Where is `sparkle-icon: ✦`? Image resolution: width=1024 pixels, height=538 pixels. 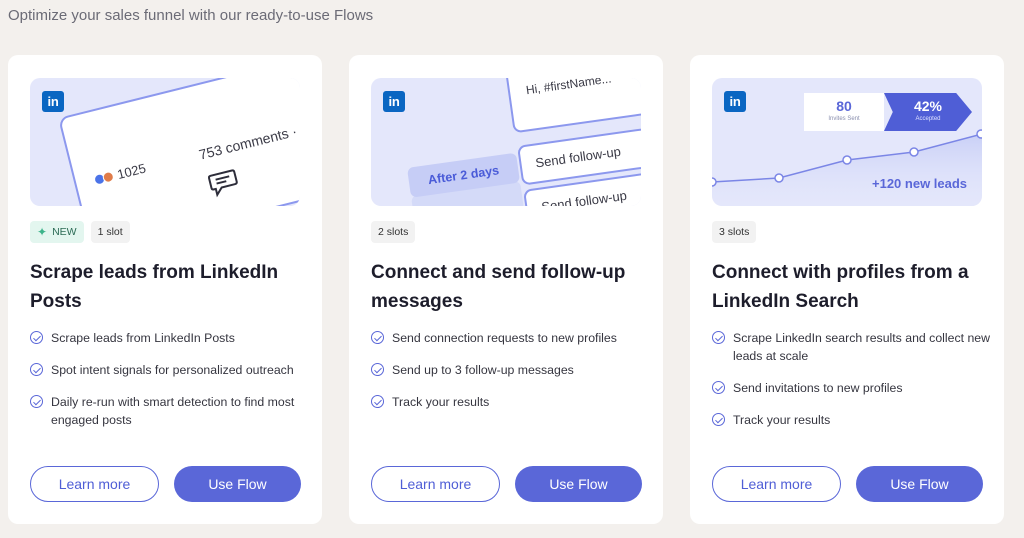
sparkle-icon: ✦ is located at coordinates (42, 232).